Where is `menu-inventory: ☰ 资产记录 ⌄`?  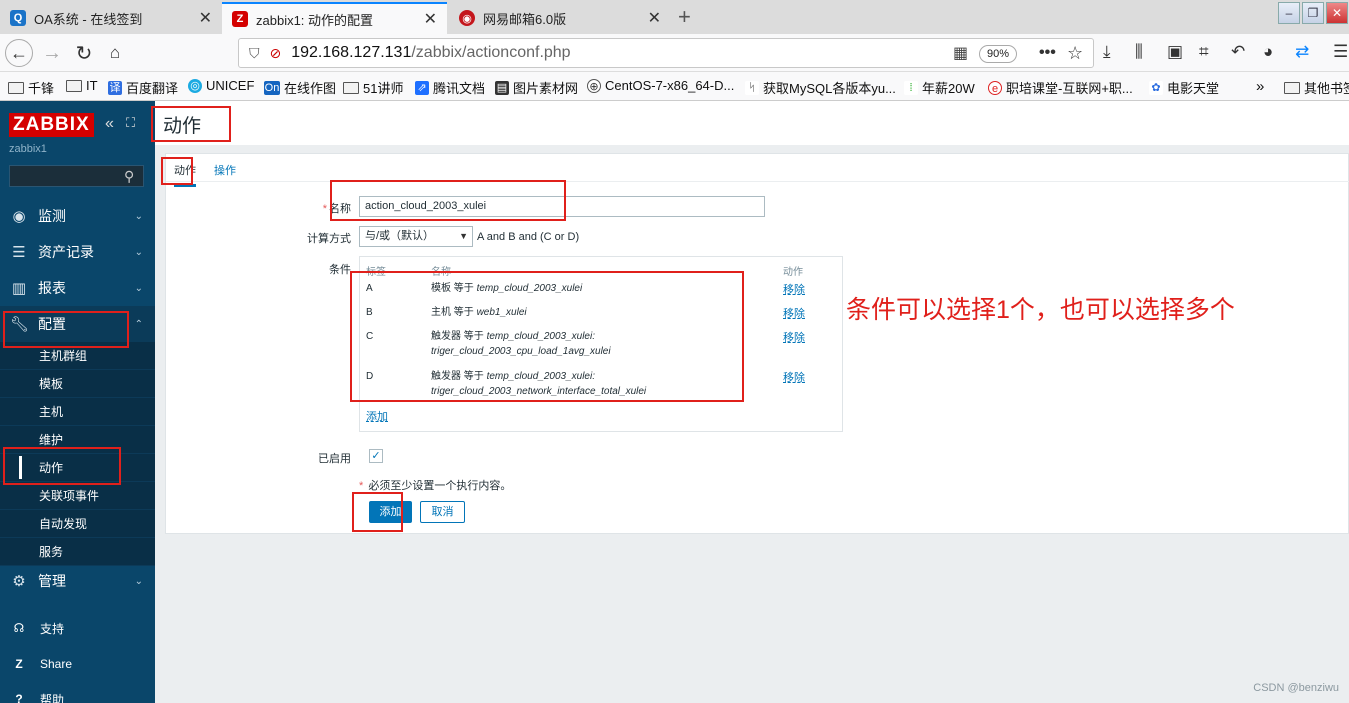 menu-inventory: ☰ 资产记录 ⌄ is located at coordinates (77, 252).